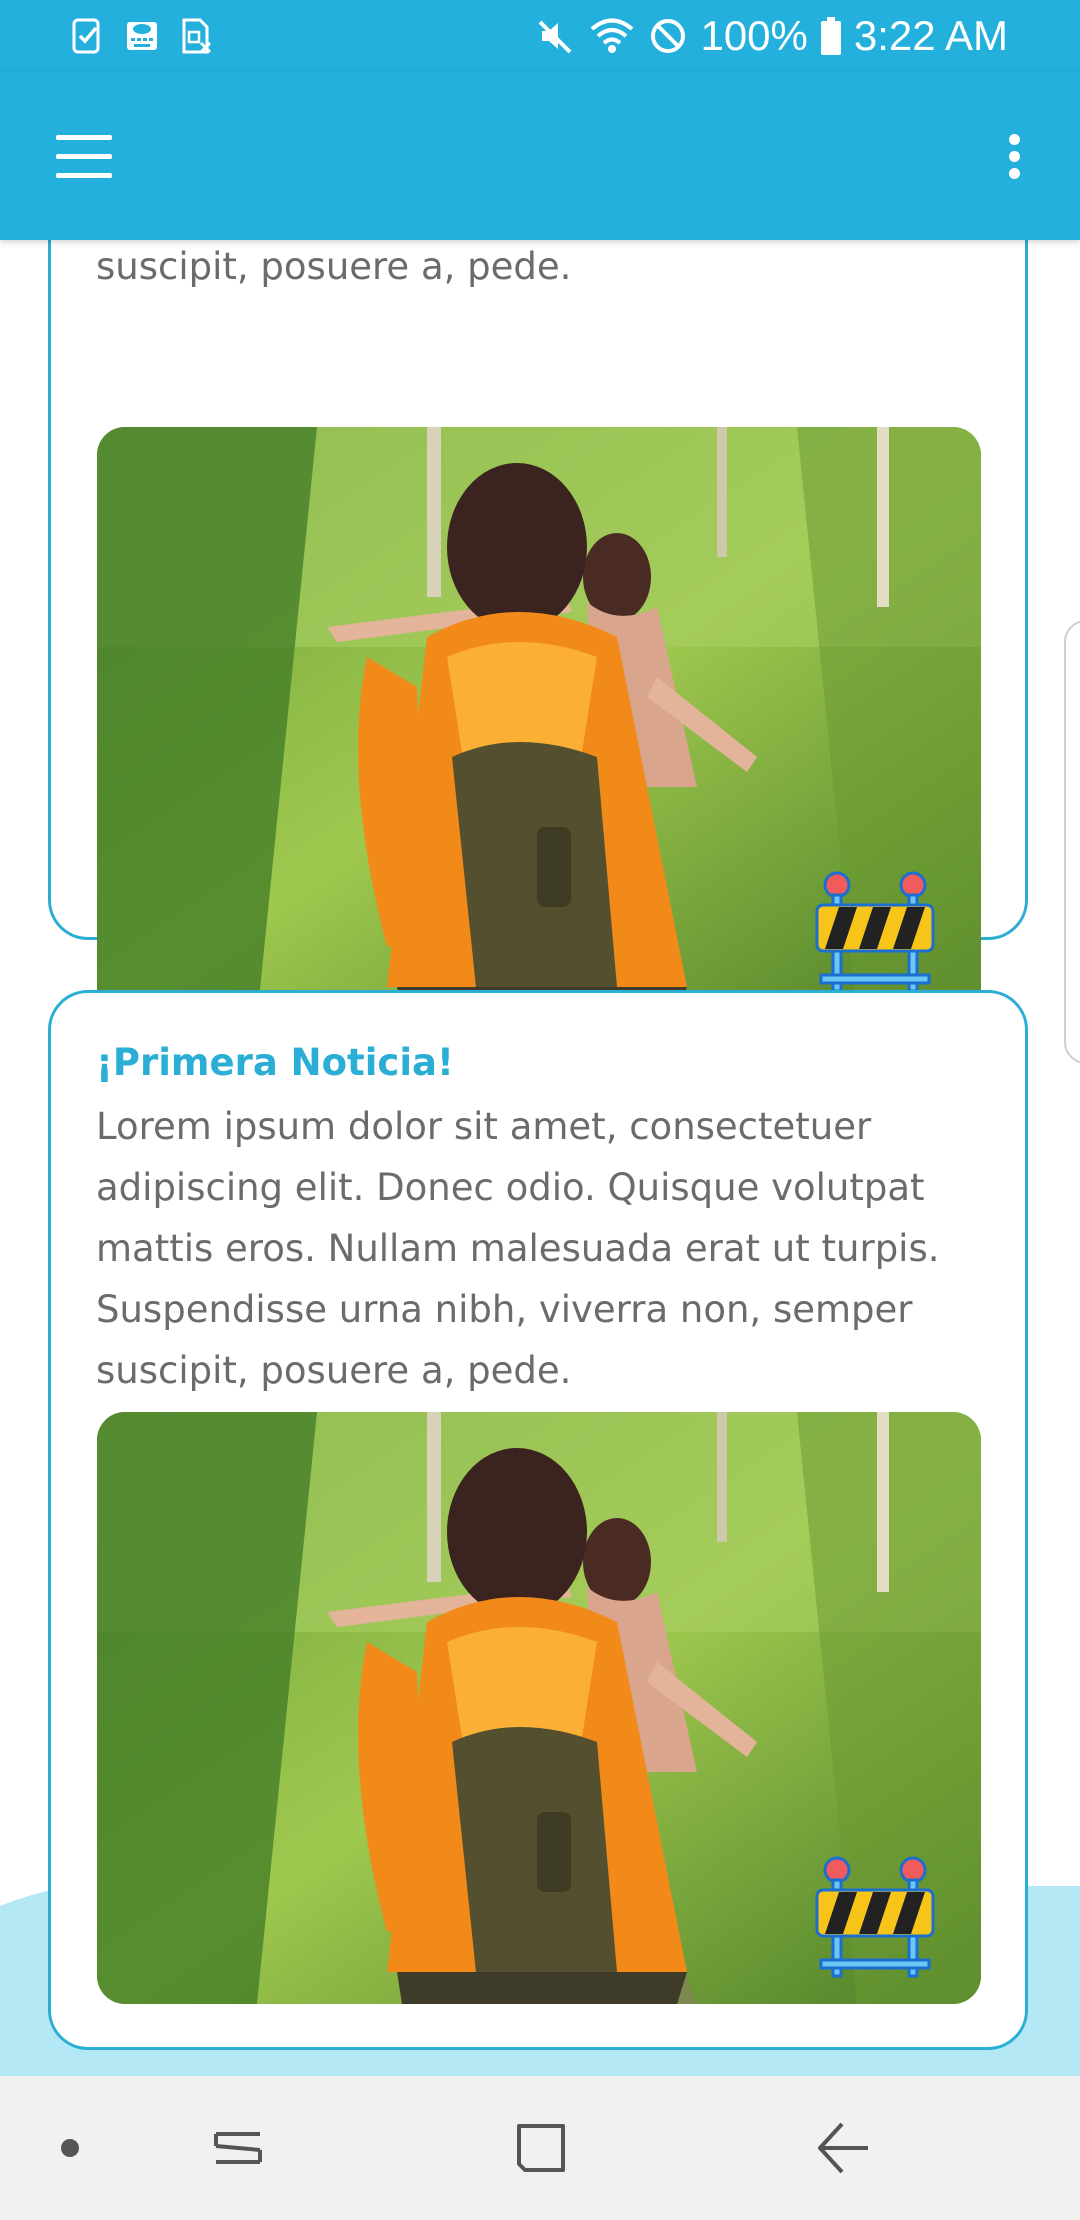 Image resolution: width=1080 pixels, height=2220 pixels. What do you see at coordinates (70, 2148) in the screenshot?
I see `dot-icon` at bounding box center [70, 2148].